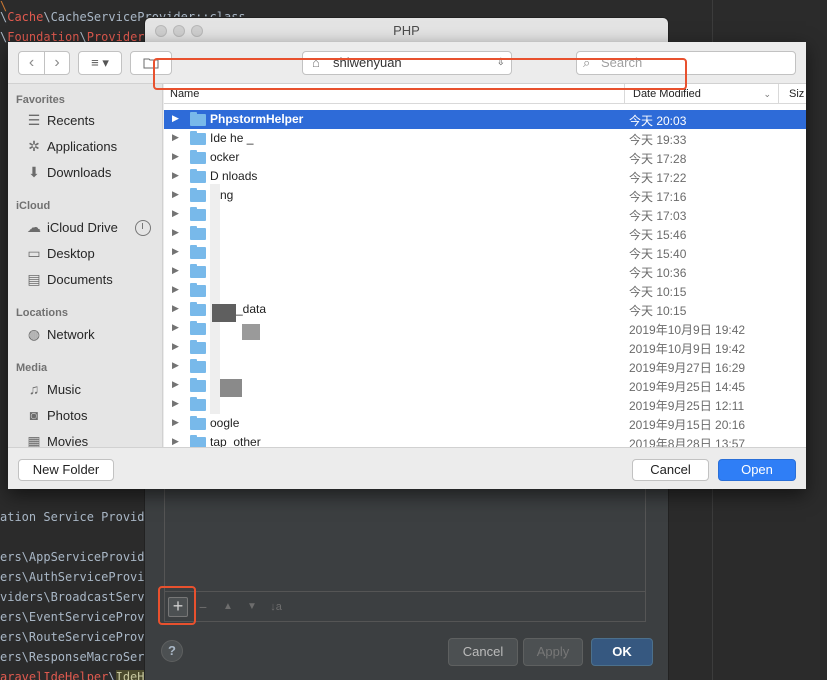  What do you see at coordinates (68, 279) in the screenshot?
I see `sidebar-item-documents: ▤ Documents` at bounding box center [68, 279].